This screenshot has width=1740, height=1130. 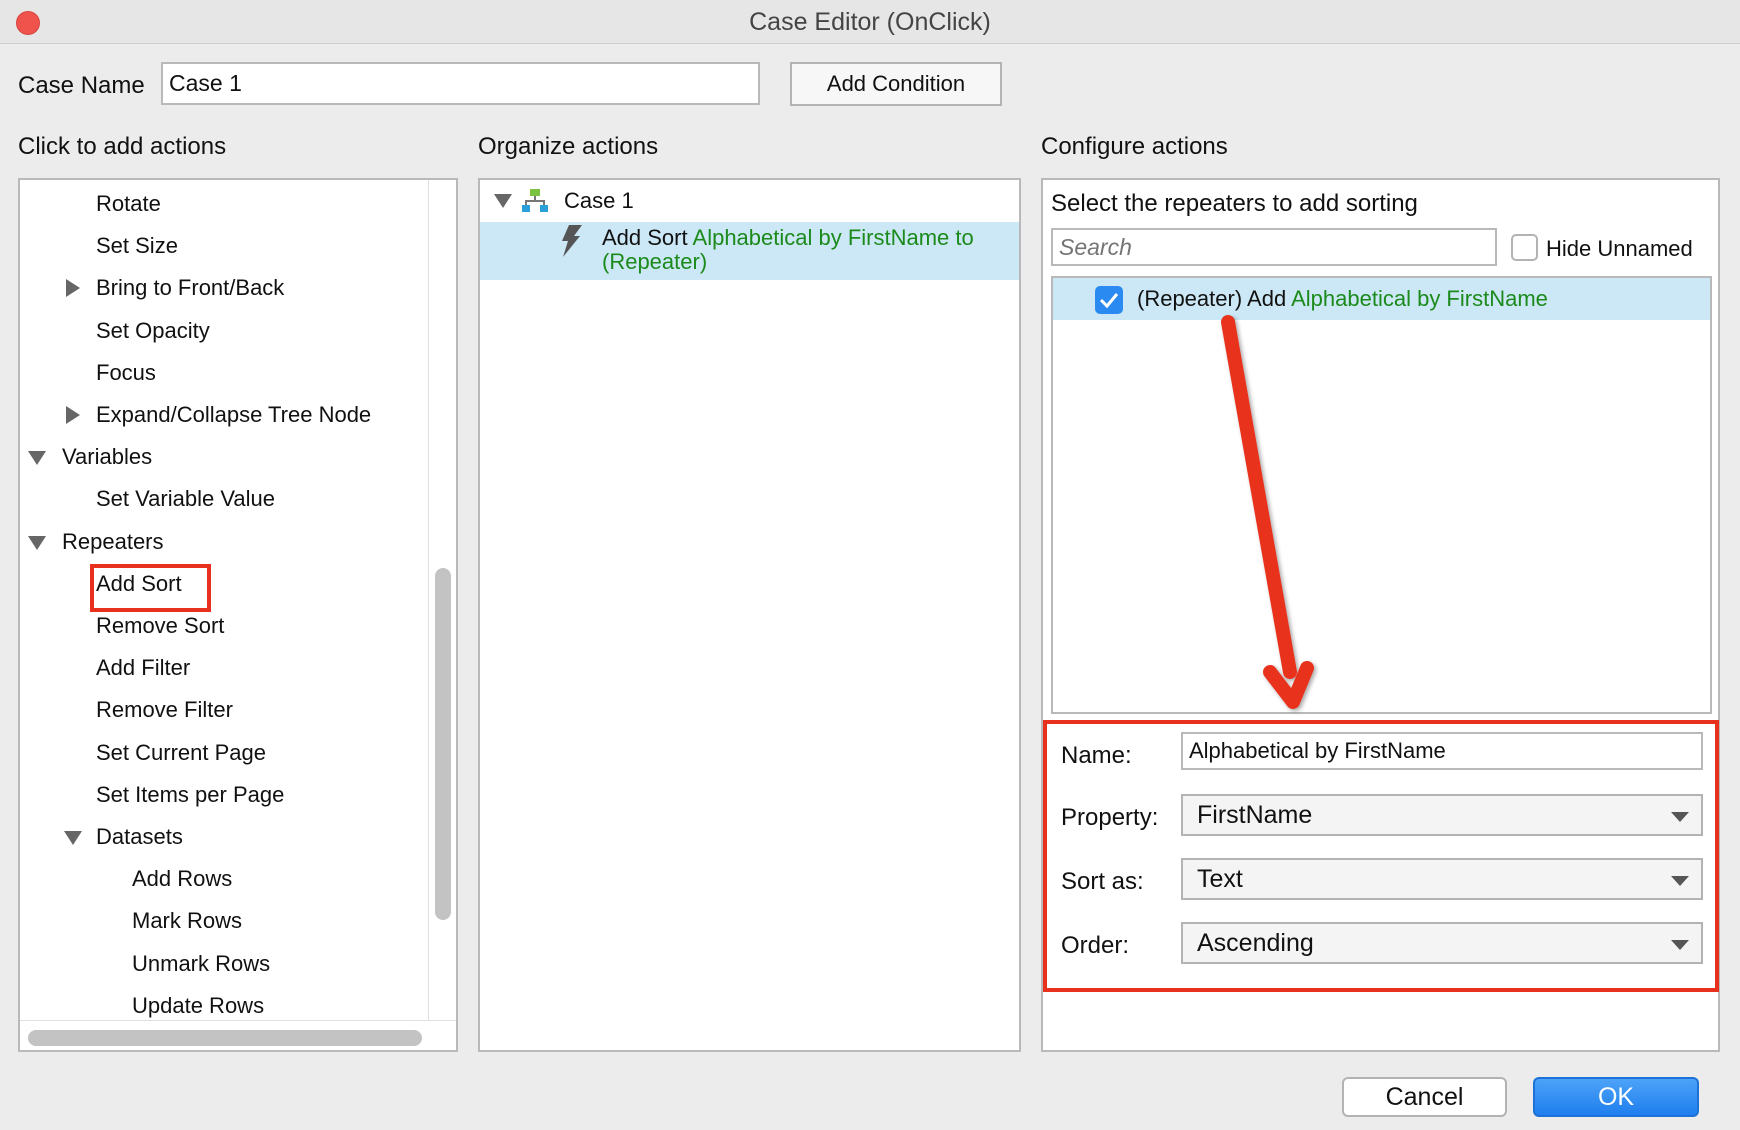 I want to click on cancel-button: Cancel, so click(x=1424, y=1097).